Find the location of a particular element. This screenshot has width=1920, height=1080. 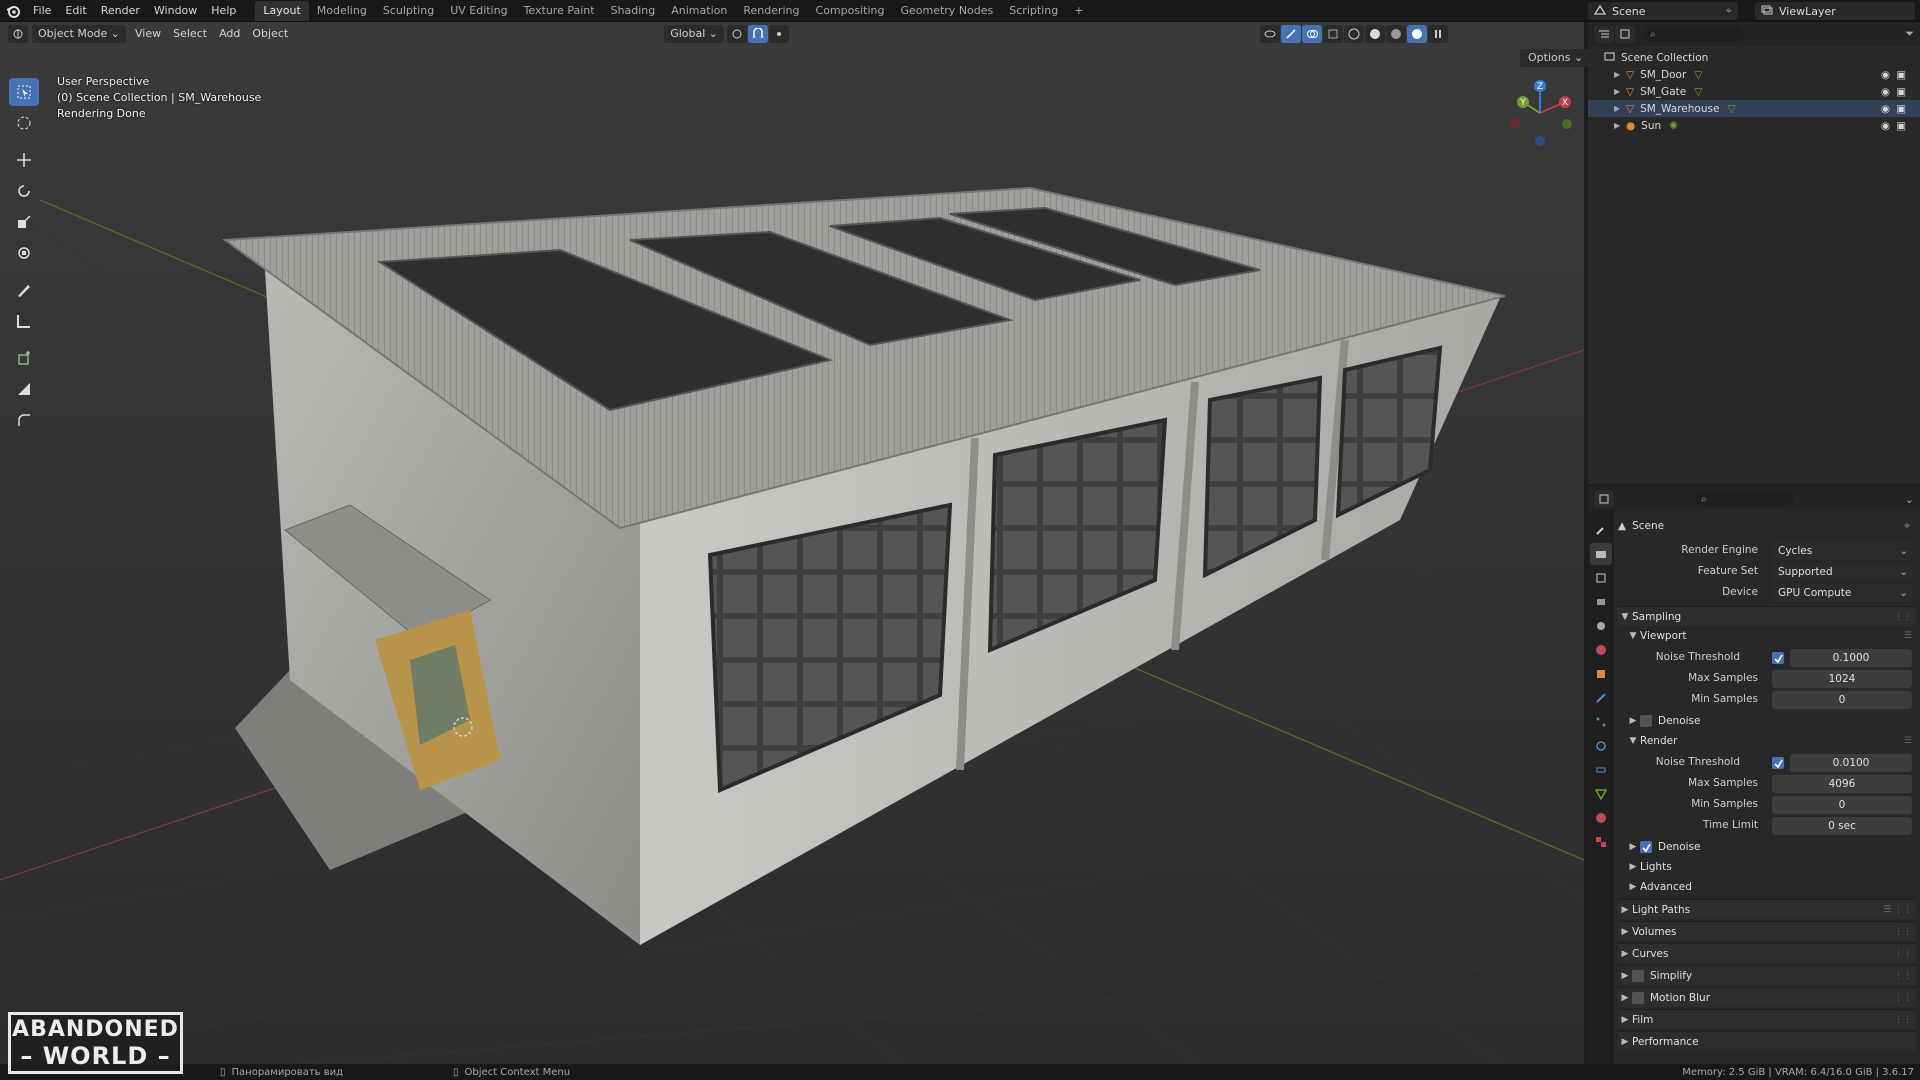

xray-icon is located at coordinates (1333, 34).